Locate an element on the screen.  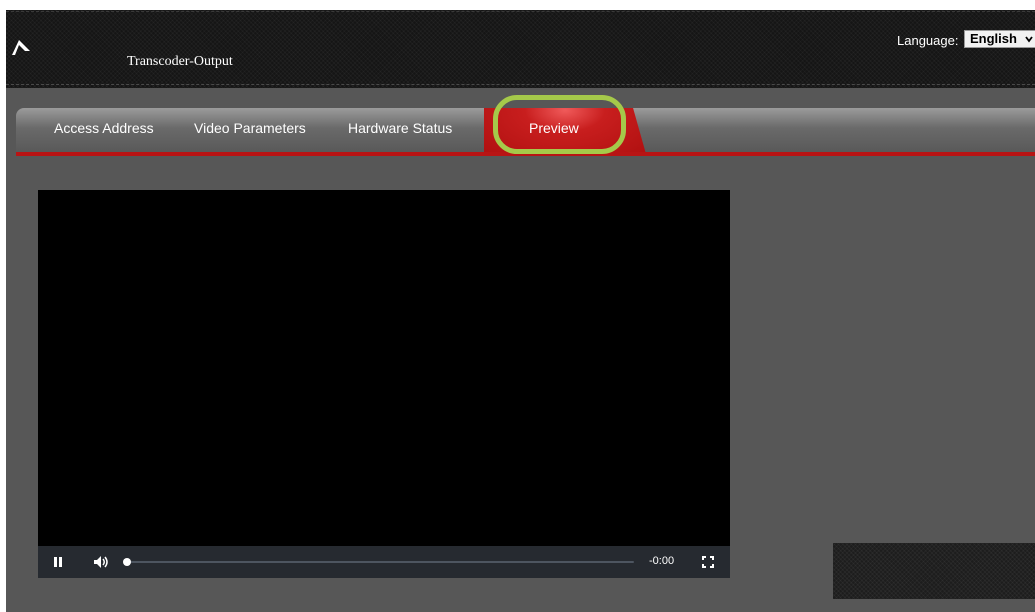
corner-texture-panel is located at coordinates (934, 571).